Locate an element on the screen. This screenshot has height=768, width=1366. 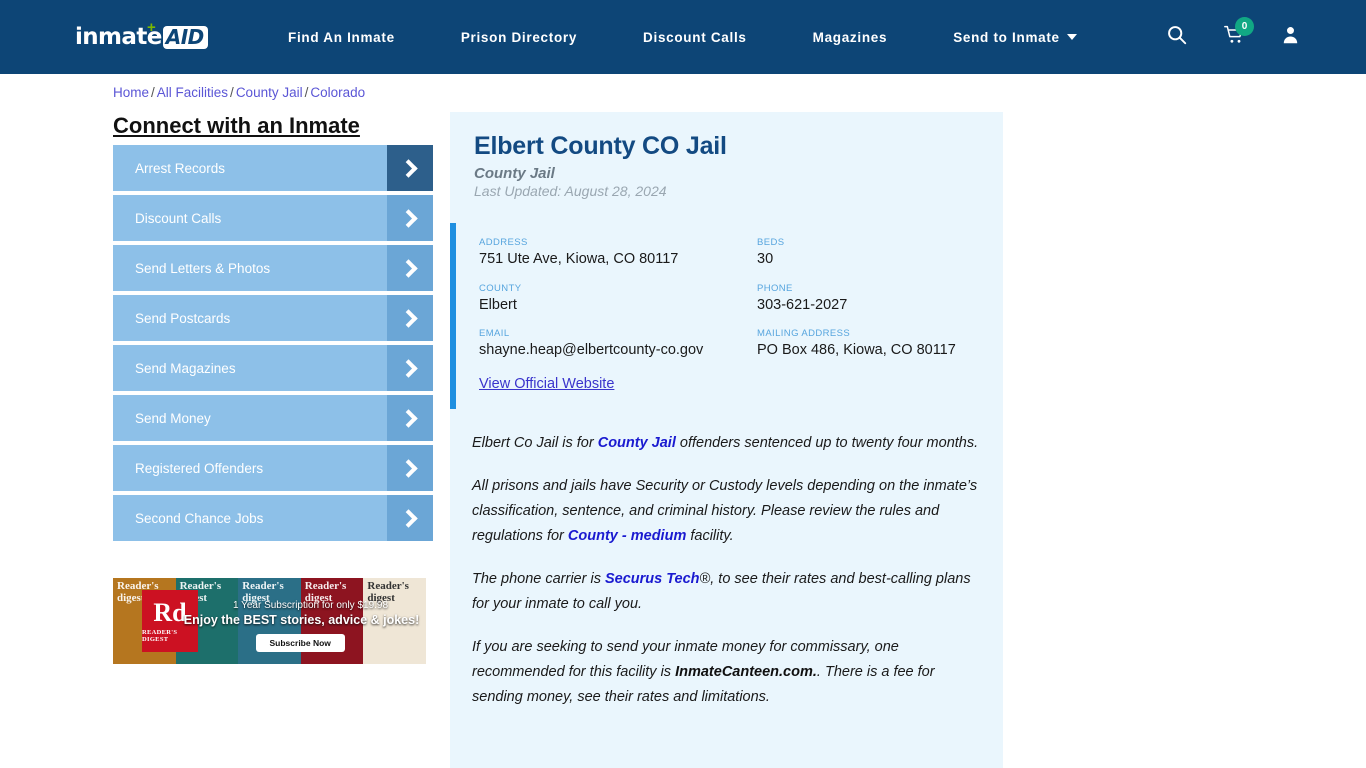
page-title: Elbert County CO Jail is located at coordinates (600, 146).